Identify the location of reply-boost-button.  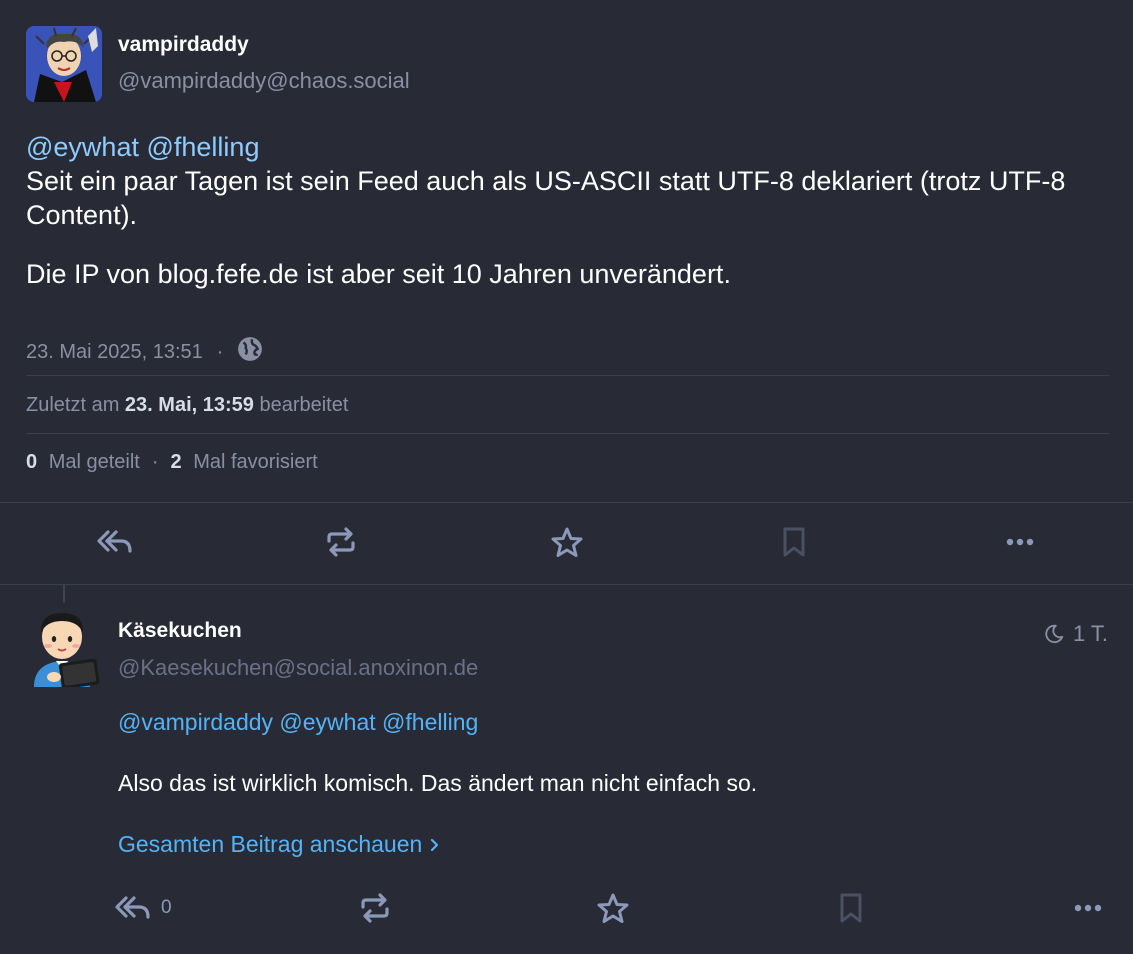
(375, 908).